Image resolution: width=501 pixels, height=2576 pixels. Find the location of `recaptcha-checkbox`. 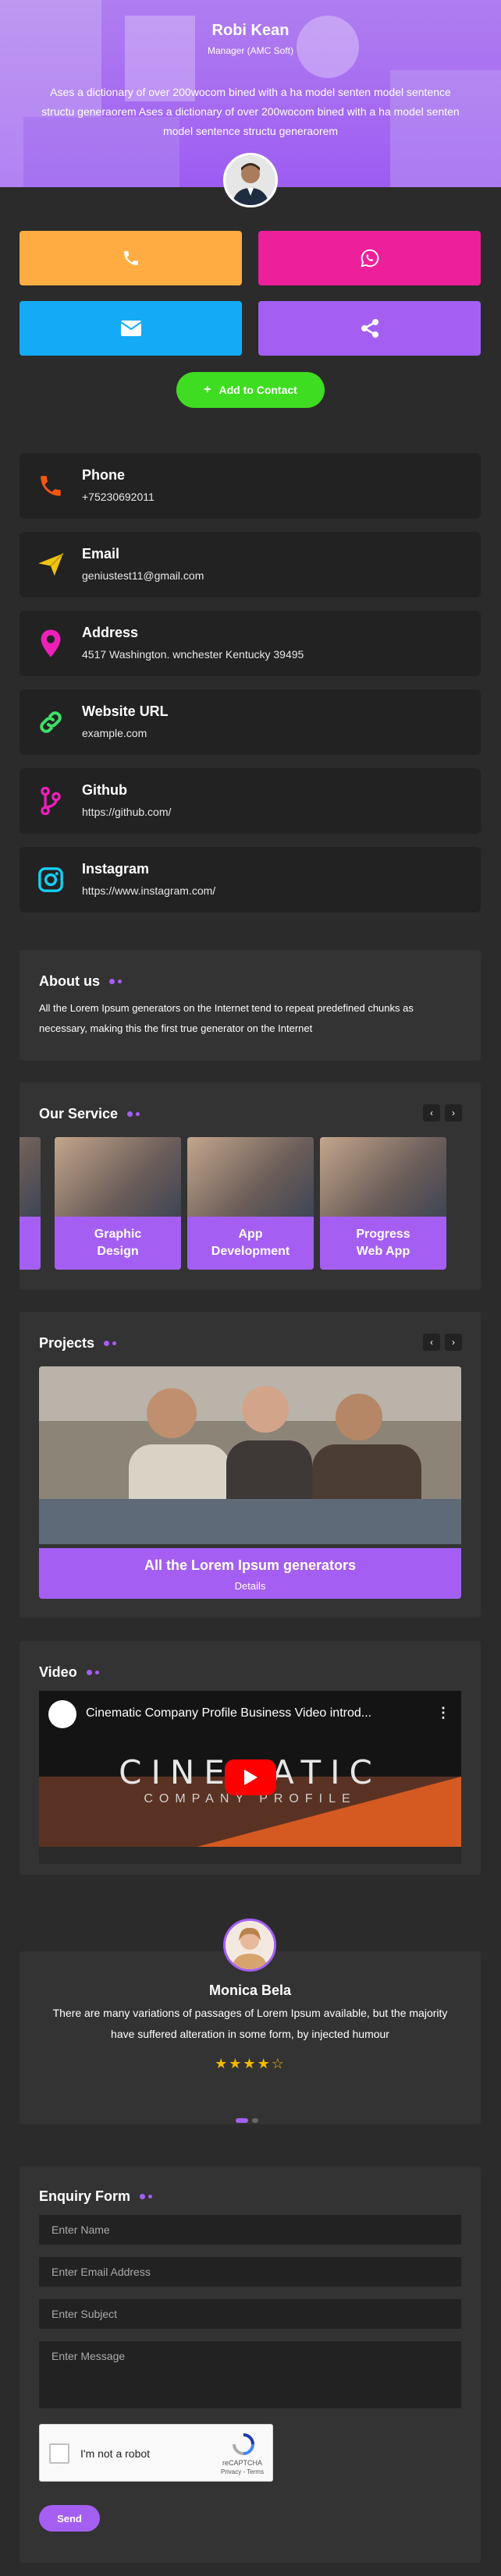

recaptcha-checkbox is located at coordinates (59, 2453).